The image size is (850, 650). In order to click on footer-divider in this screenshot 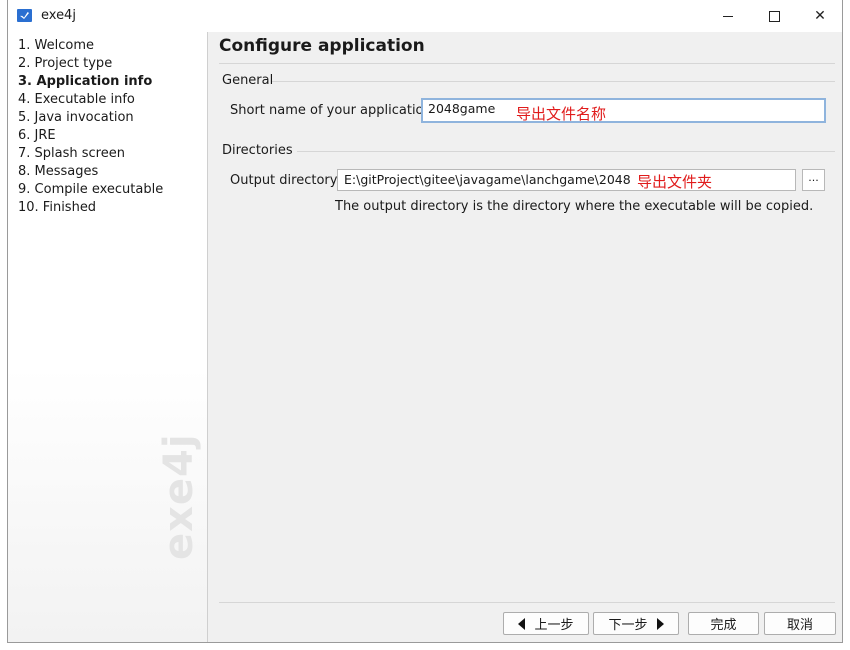, I will do `click(527, 602)`.